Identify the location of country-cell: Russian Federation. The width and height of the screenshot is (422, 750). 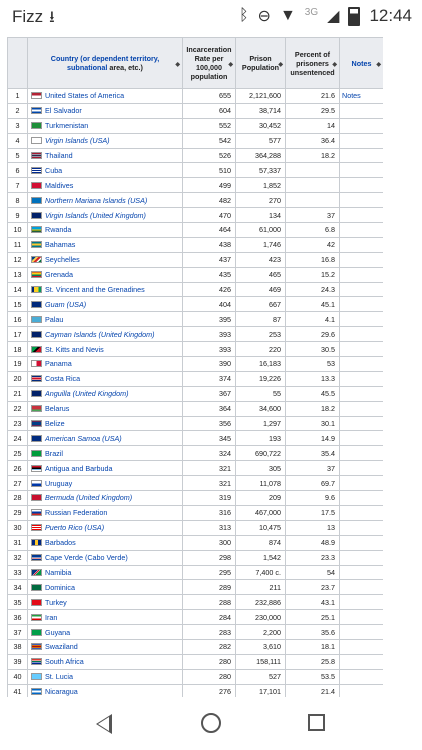
(105, 512).